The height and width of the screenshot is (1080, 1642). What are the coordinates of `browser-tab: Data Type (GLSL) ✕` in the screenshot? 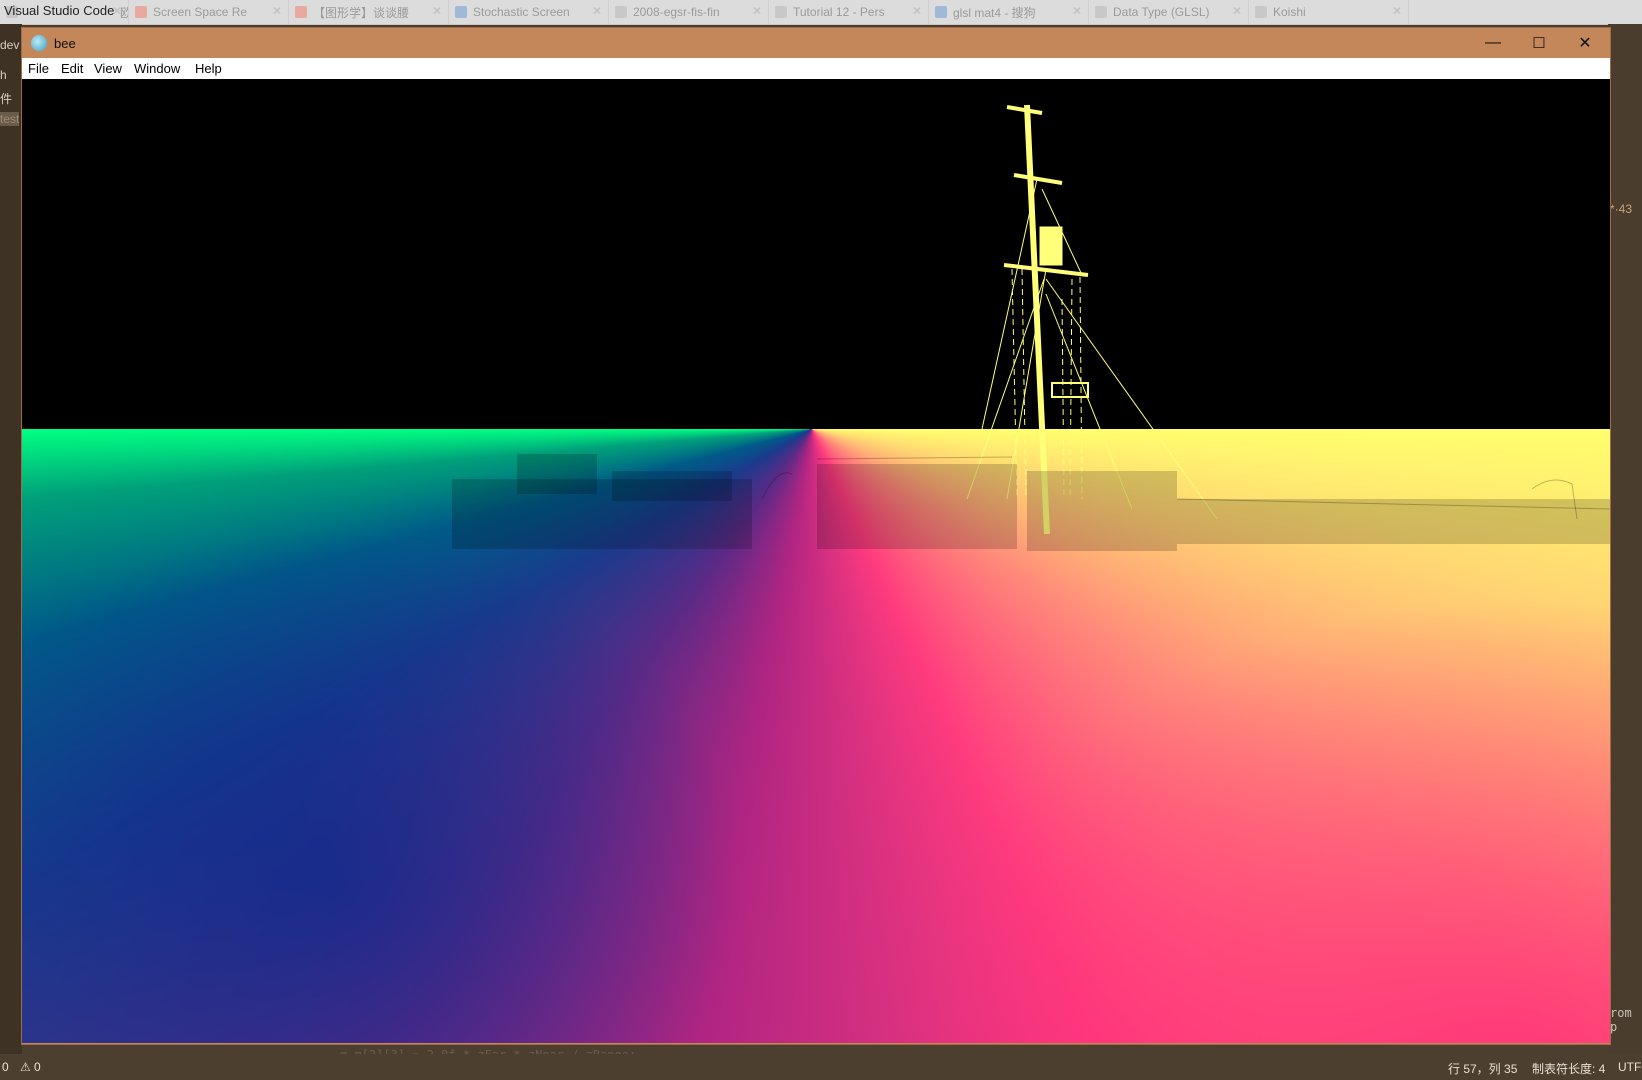 It's located at (1169, 12).